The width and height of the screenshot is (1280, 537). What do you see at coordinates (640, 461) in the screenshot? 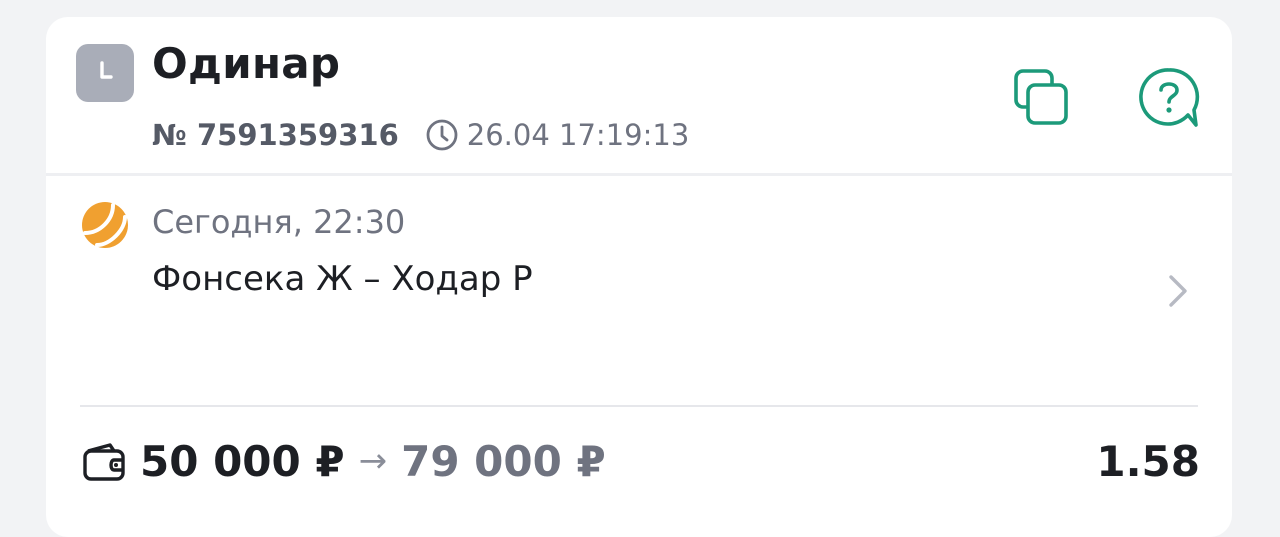
I see `bet-summary: 50 000 ₽ → 79 000 ₽ 1.58` at bounding box center [640, 461].